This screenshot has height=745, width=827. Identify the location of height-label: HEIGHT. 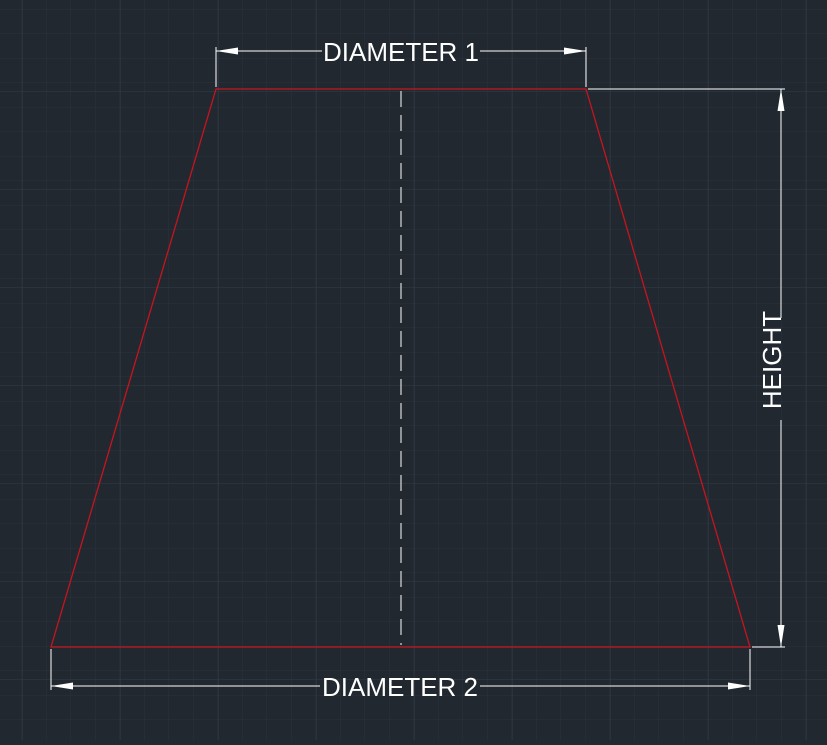
(772, 360).